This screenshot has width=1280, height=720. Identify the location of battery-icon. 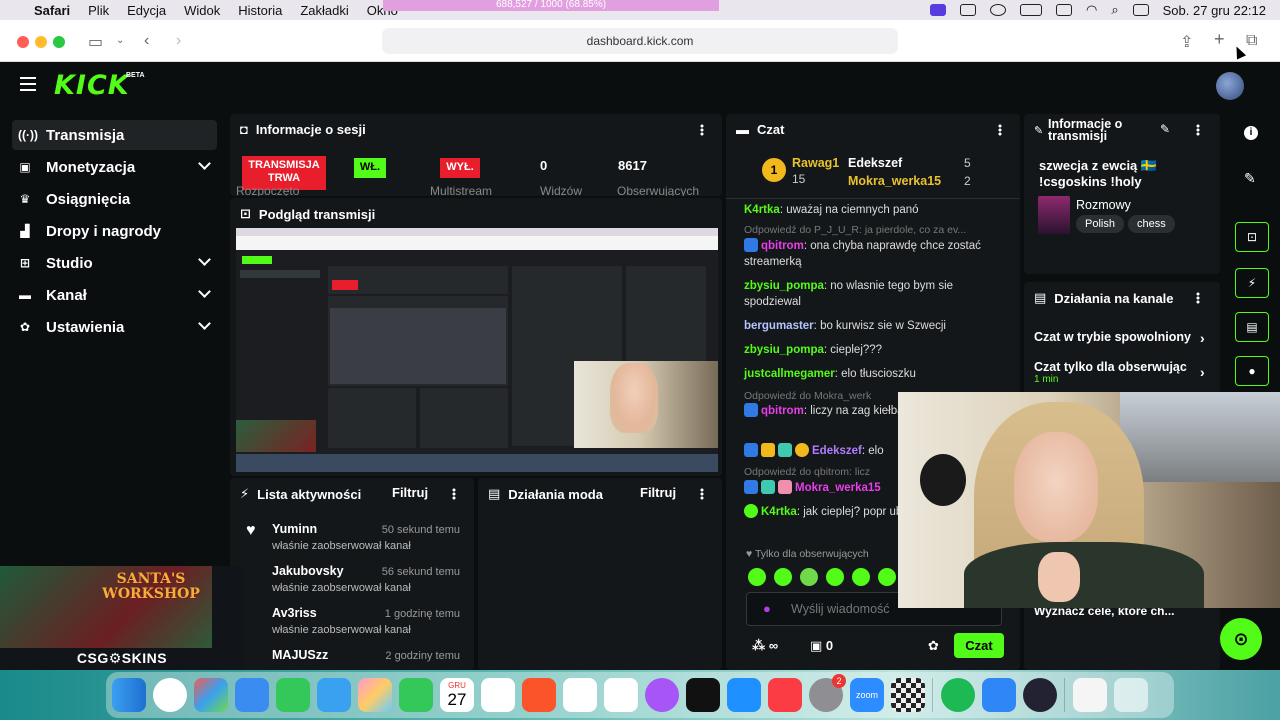
(1031, 10).